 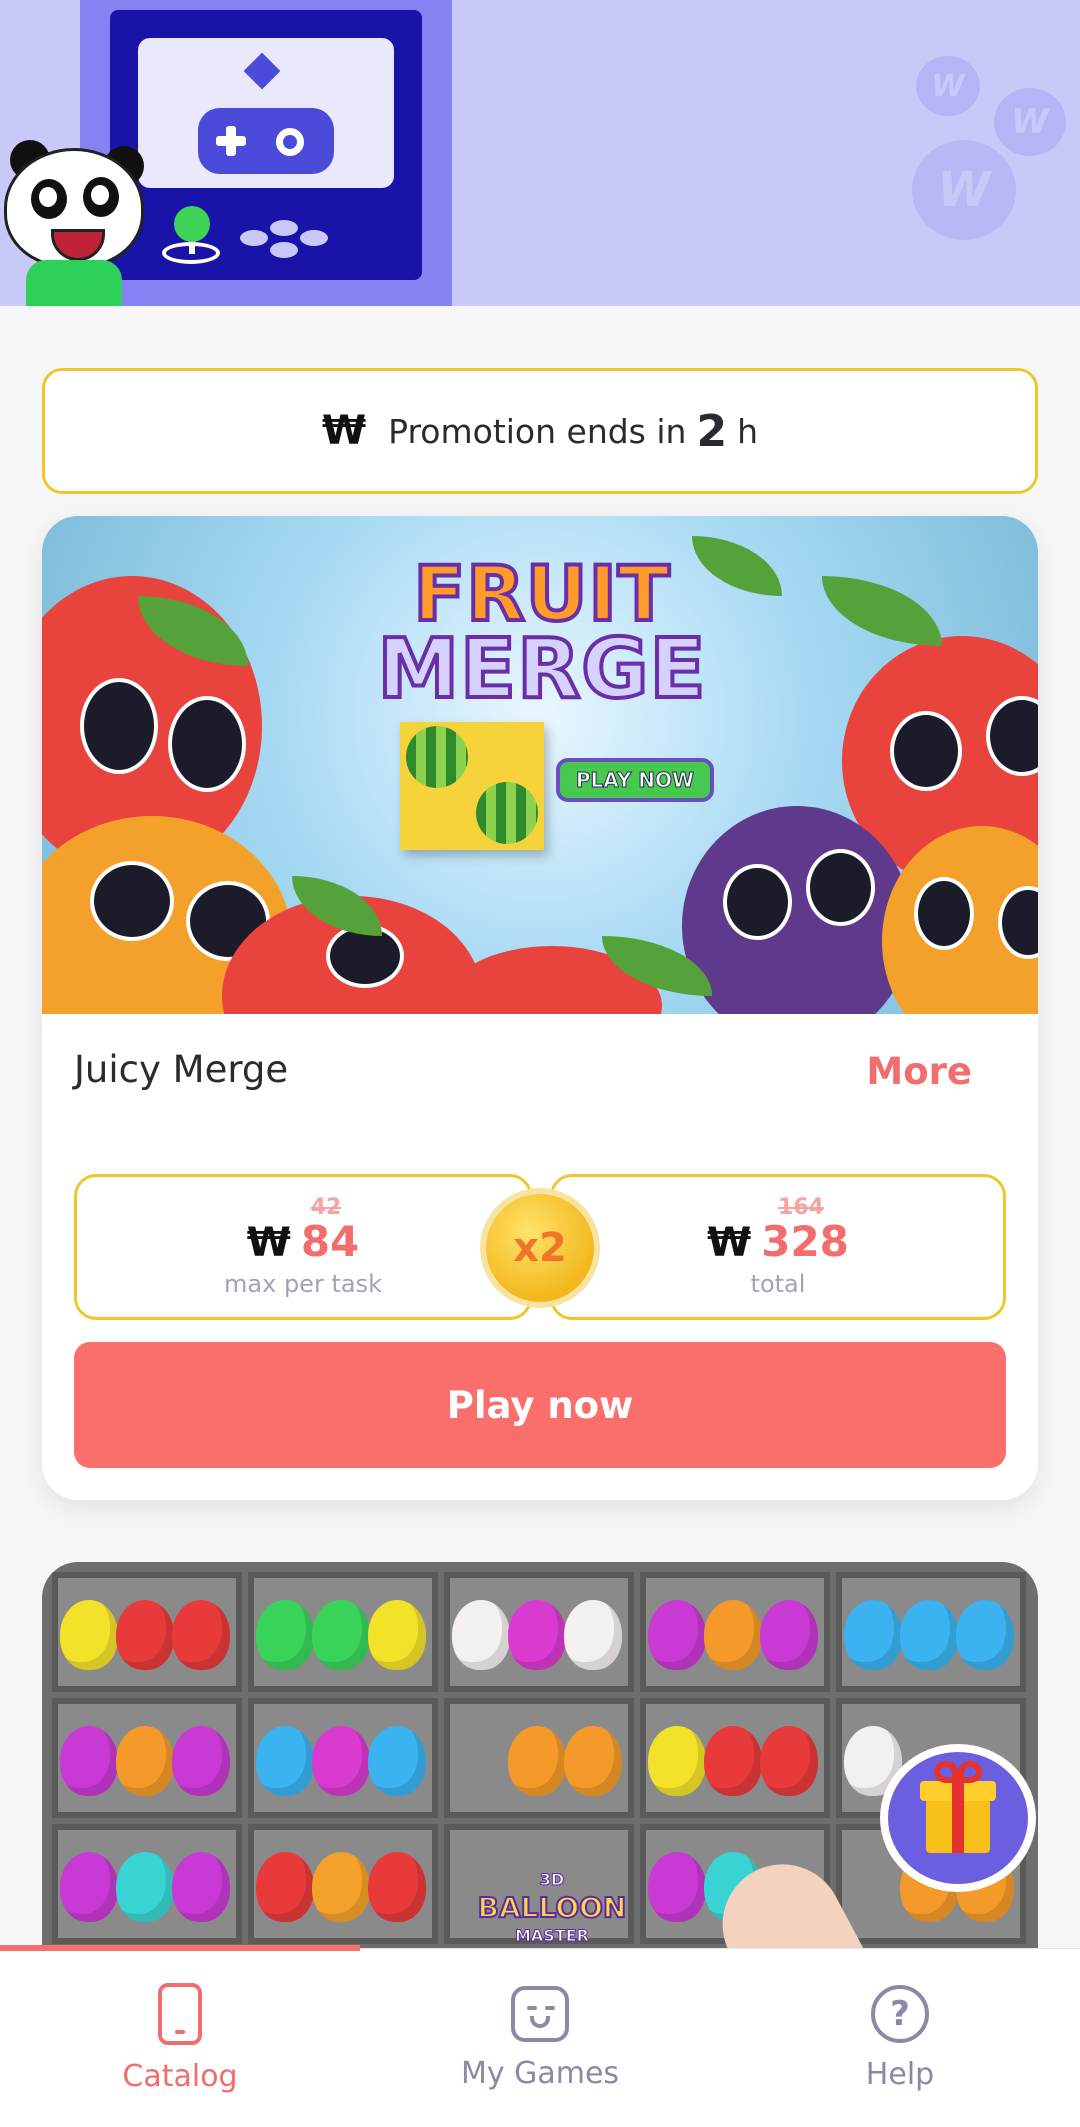 I want to click on max-per-task-value: 84, so click(x=330, y=1241).